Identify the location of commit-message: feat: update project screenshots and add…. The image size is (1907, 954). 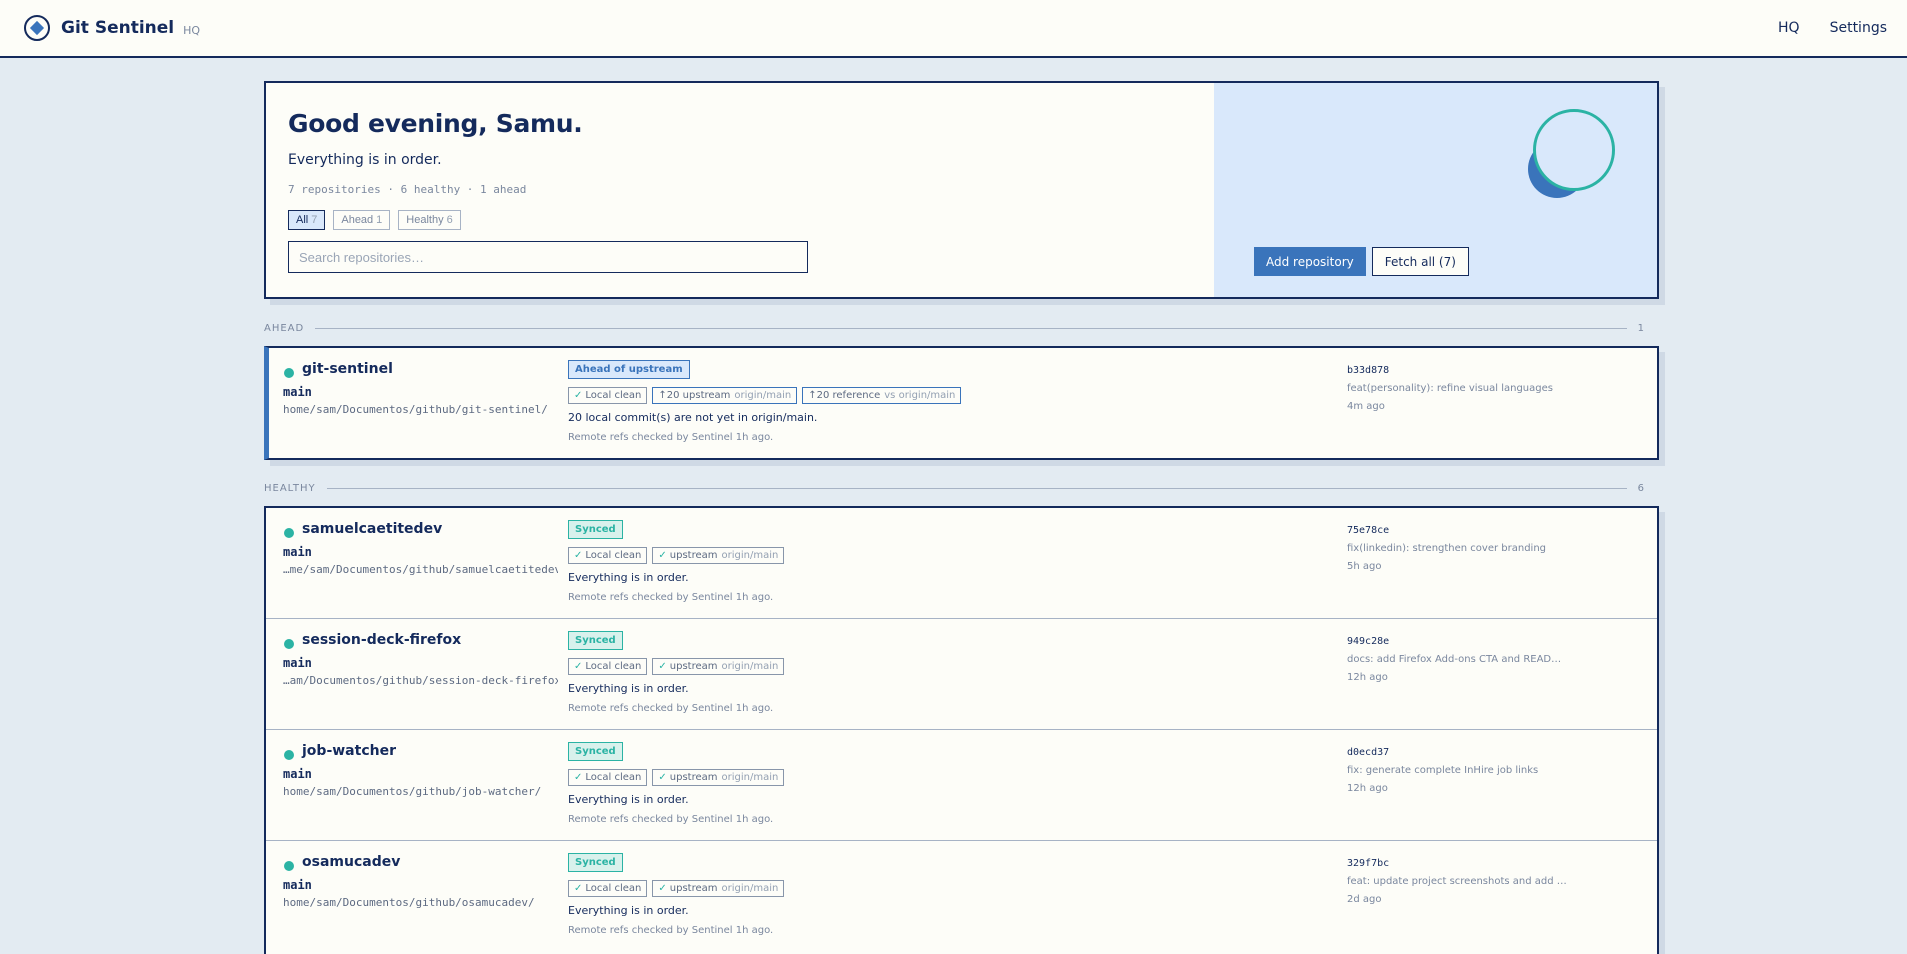
(1457, 881).